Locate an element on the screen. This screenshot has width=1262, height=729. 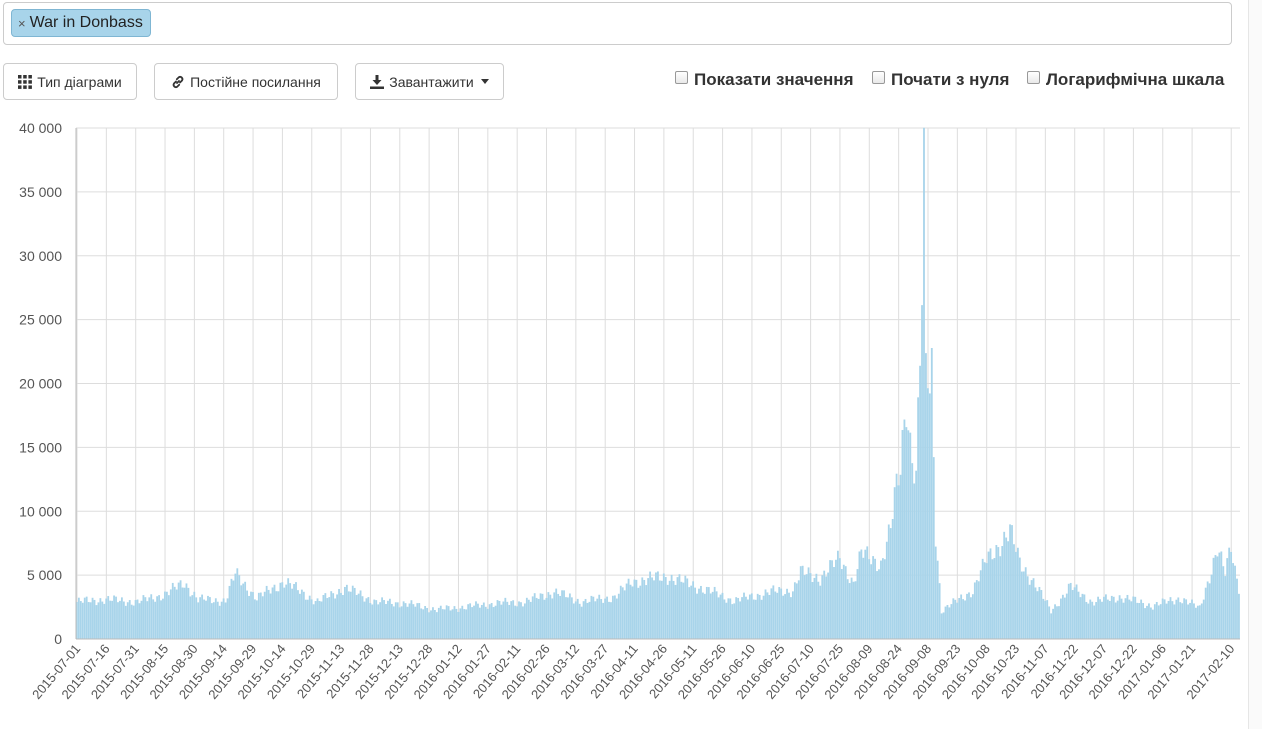
log-scale-option: Логарифмічна шкала is located at coordinates (1125, 80).